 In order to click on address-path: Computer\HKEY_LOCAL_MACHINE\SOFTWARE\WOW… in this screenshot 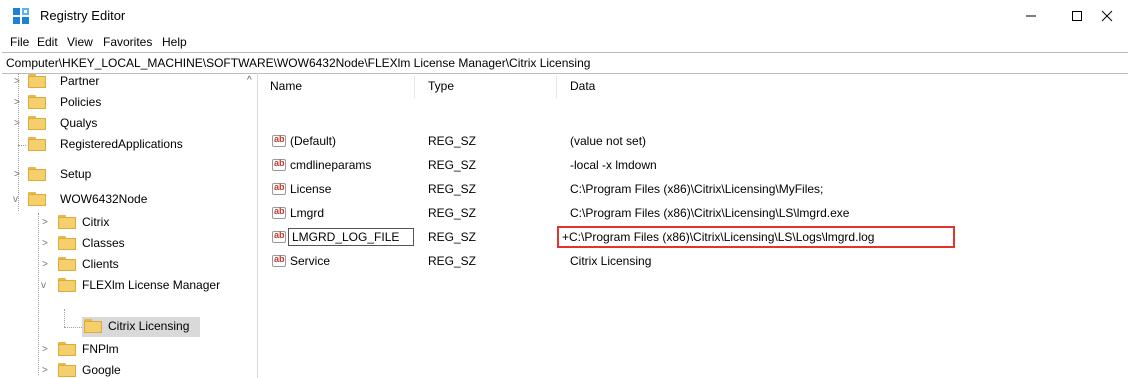, I will do `click(298, 63)`.